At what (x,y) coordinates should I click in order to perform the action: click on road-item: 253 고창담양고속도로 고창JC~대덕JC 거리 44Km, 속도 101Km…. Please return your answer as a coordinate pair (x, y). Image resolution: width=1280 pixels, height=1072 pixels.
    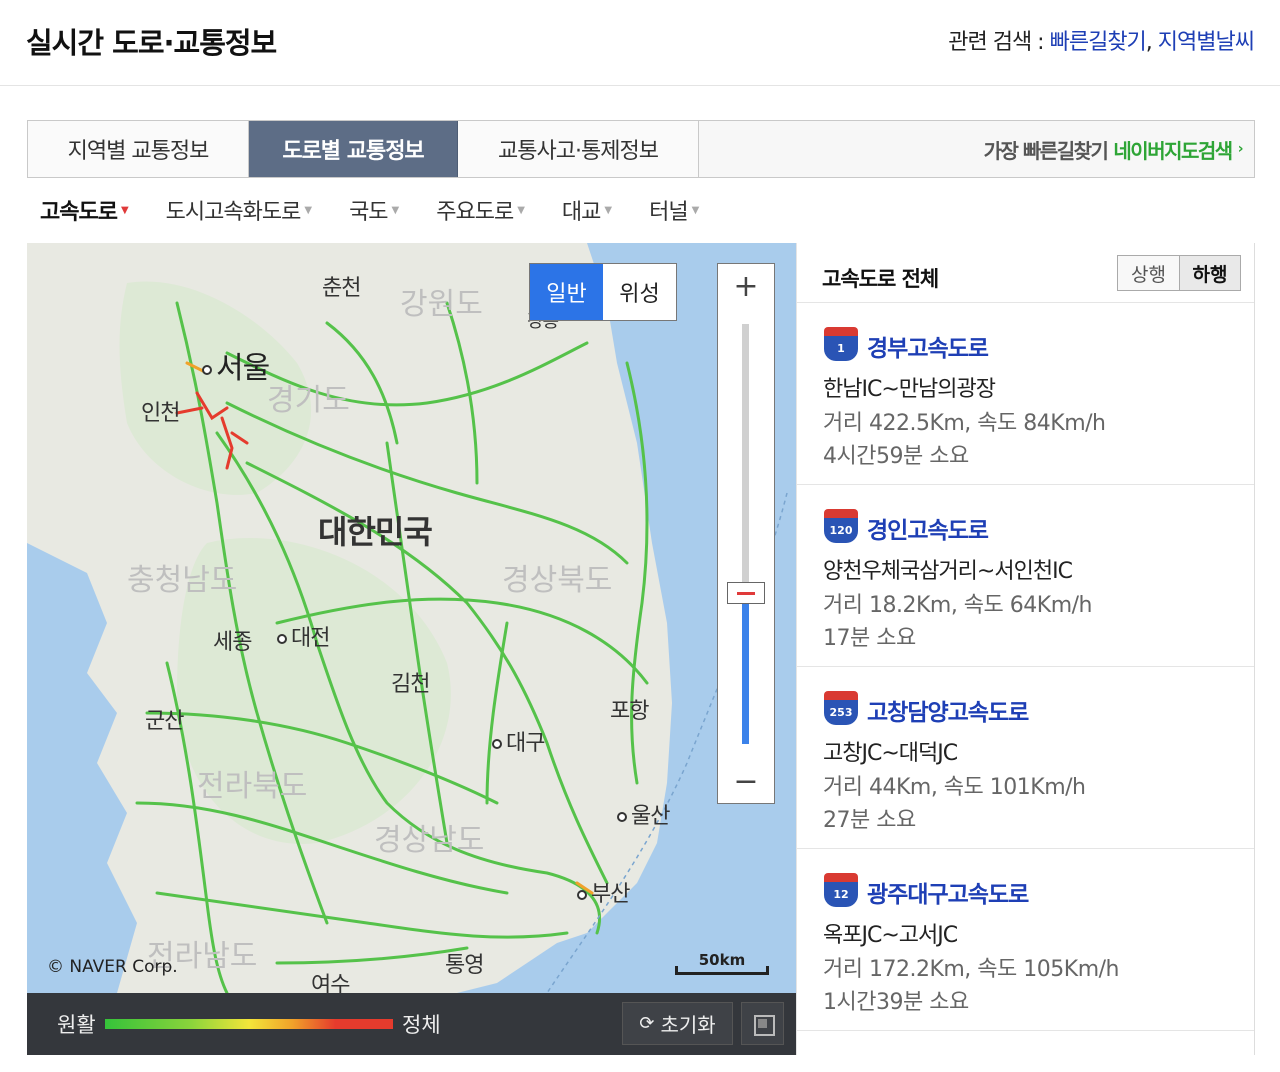
    Looking at the image, I should click on (1025, 758).